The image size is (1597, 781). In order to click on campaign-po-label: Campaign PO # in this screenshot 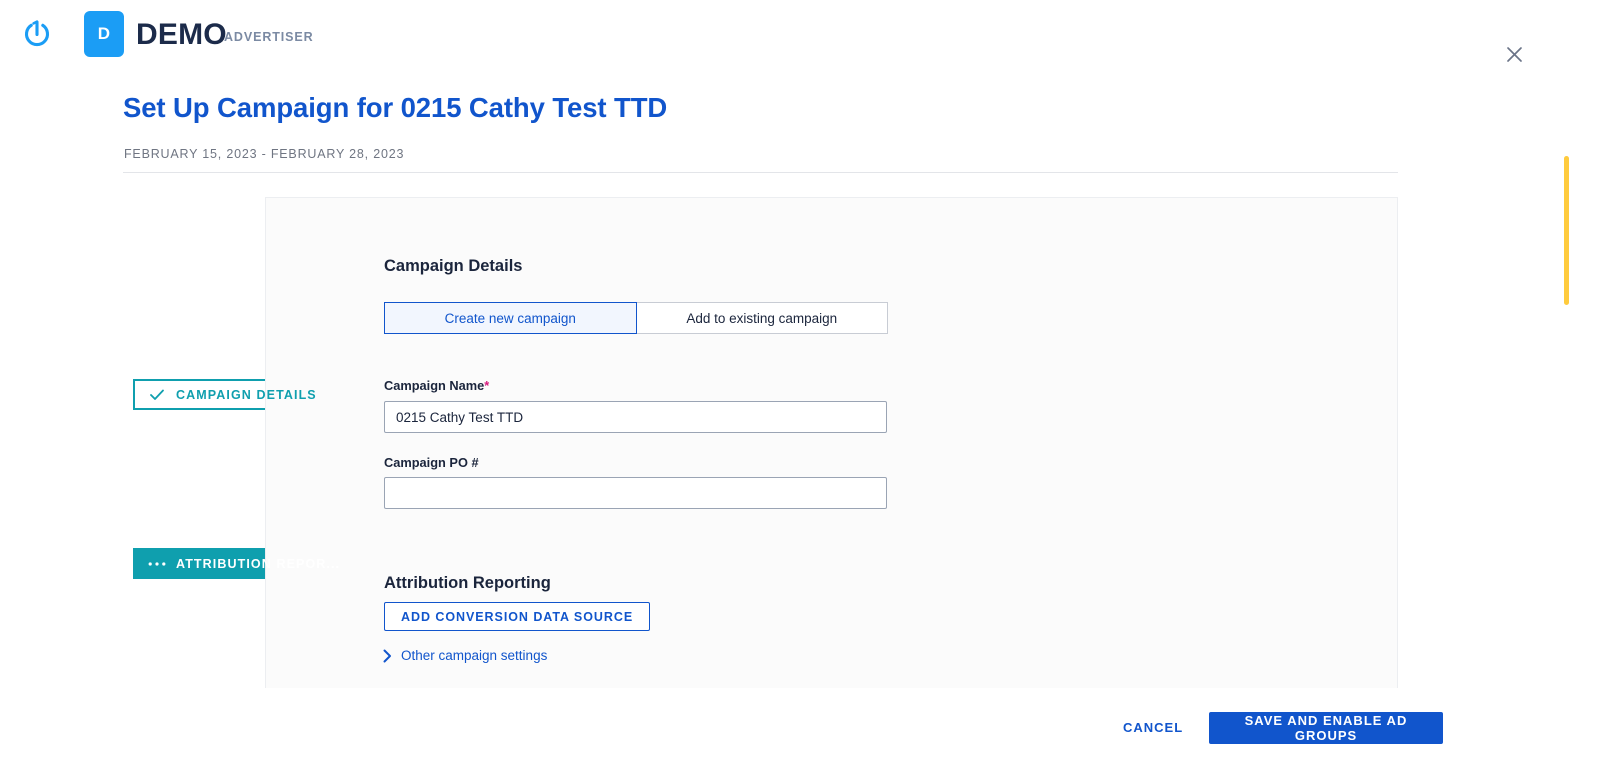, I will do `click(431, 462)`.